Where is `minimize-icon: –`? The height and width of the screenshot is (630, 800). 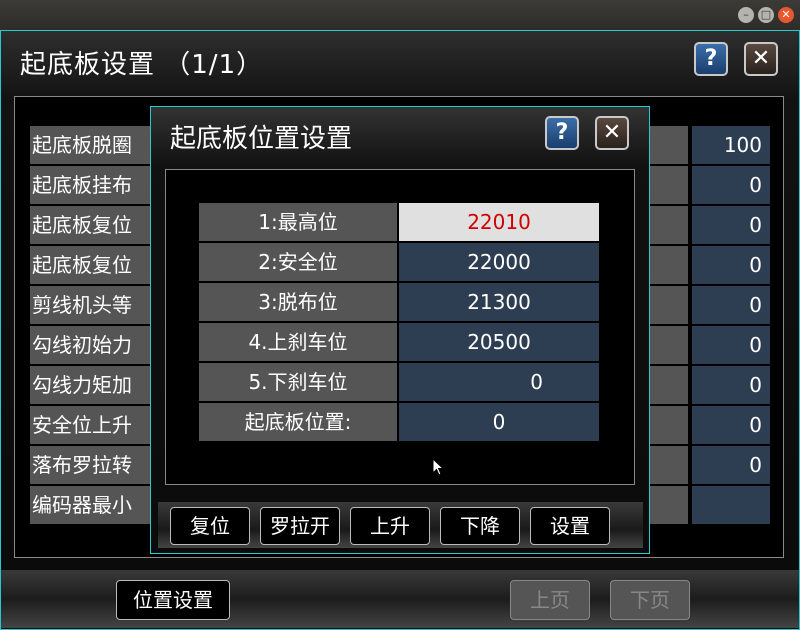 minimize-icon: – is located at coordinates (746, 15).